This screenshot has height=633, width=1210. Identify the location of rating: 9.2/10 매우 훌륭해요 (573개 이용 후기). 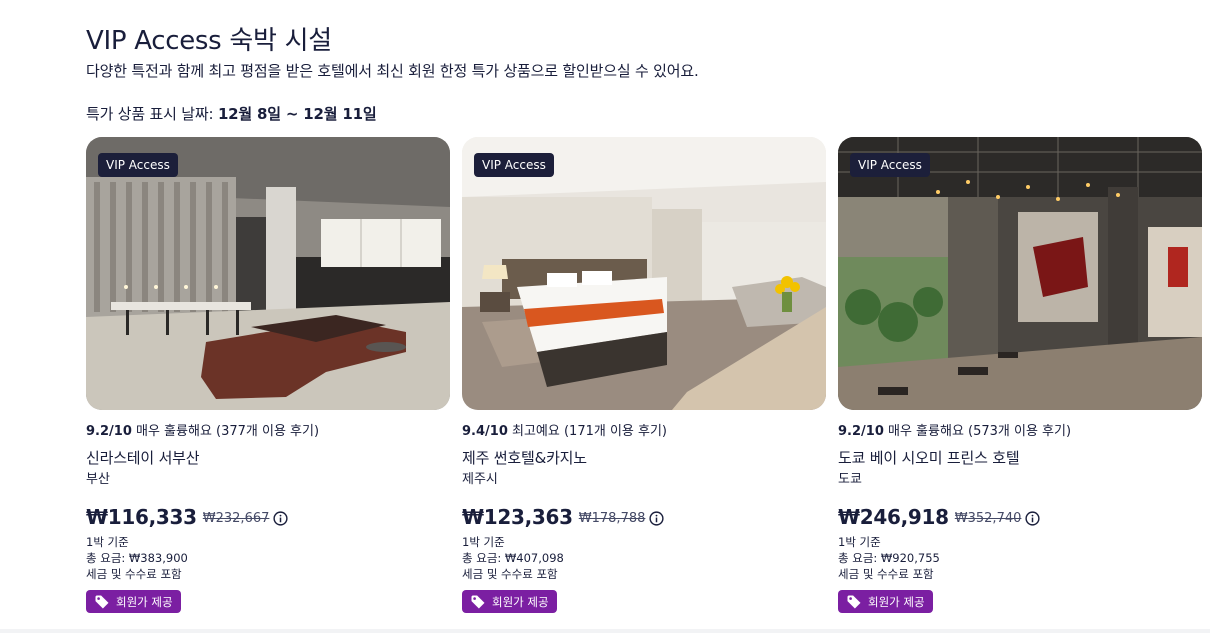
(1020, 432).